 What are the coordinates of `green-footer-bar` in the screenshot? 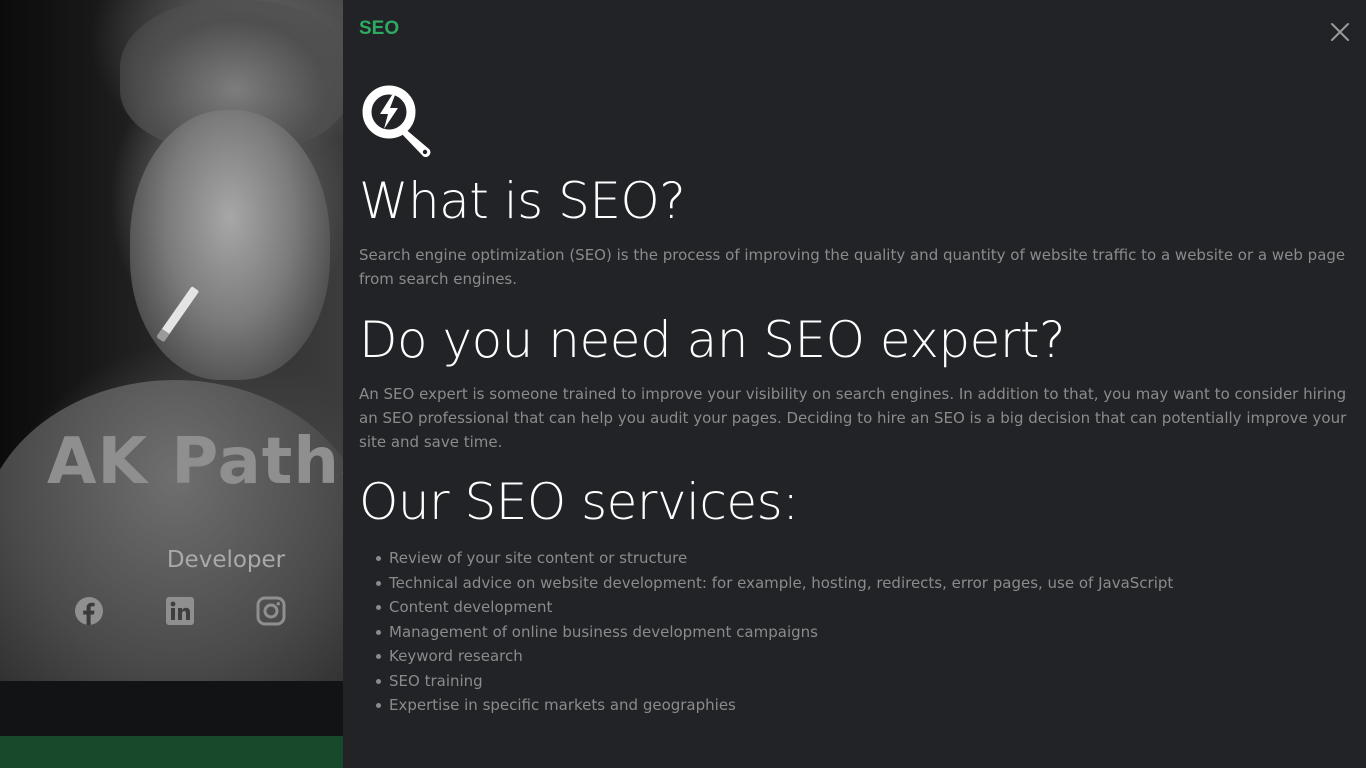 It's located at (171, 752).